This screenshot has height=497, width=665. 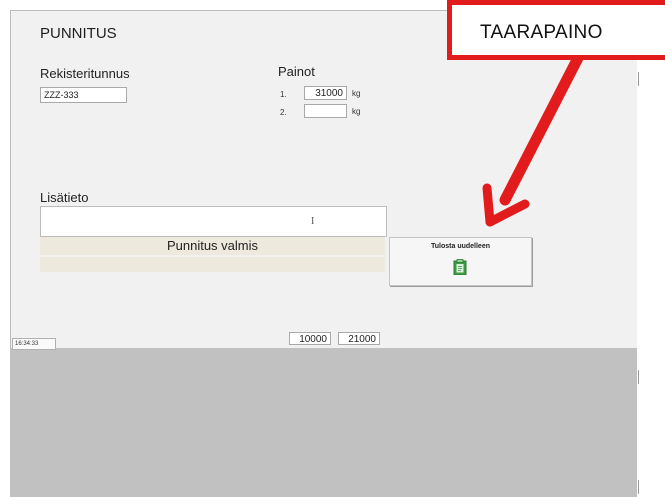 I want to click on annotation-label: TAARAPAINO, so click(x=541, y=32).